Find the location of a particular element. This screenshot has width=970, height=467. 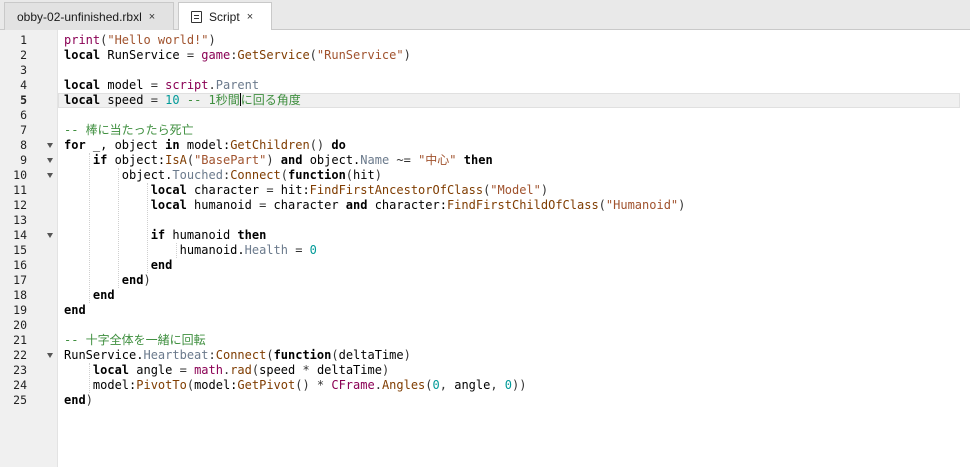

line-number: 12 is located at coordinates (20, 205).